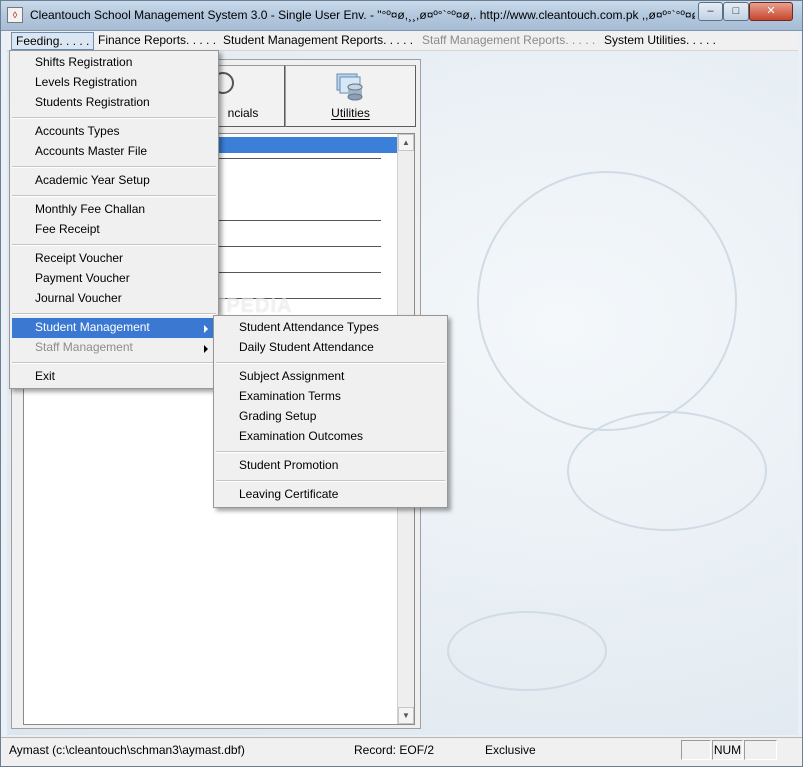 The height and width of the screenshot is (767, 803). Describe the element at coordinates (330, 348) in the screenshot. I see `menu-item-daily-student-attendance: Daily Student Attendance` at that location.